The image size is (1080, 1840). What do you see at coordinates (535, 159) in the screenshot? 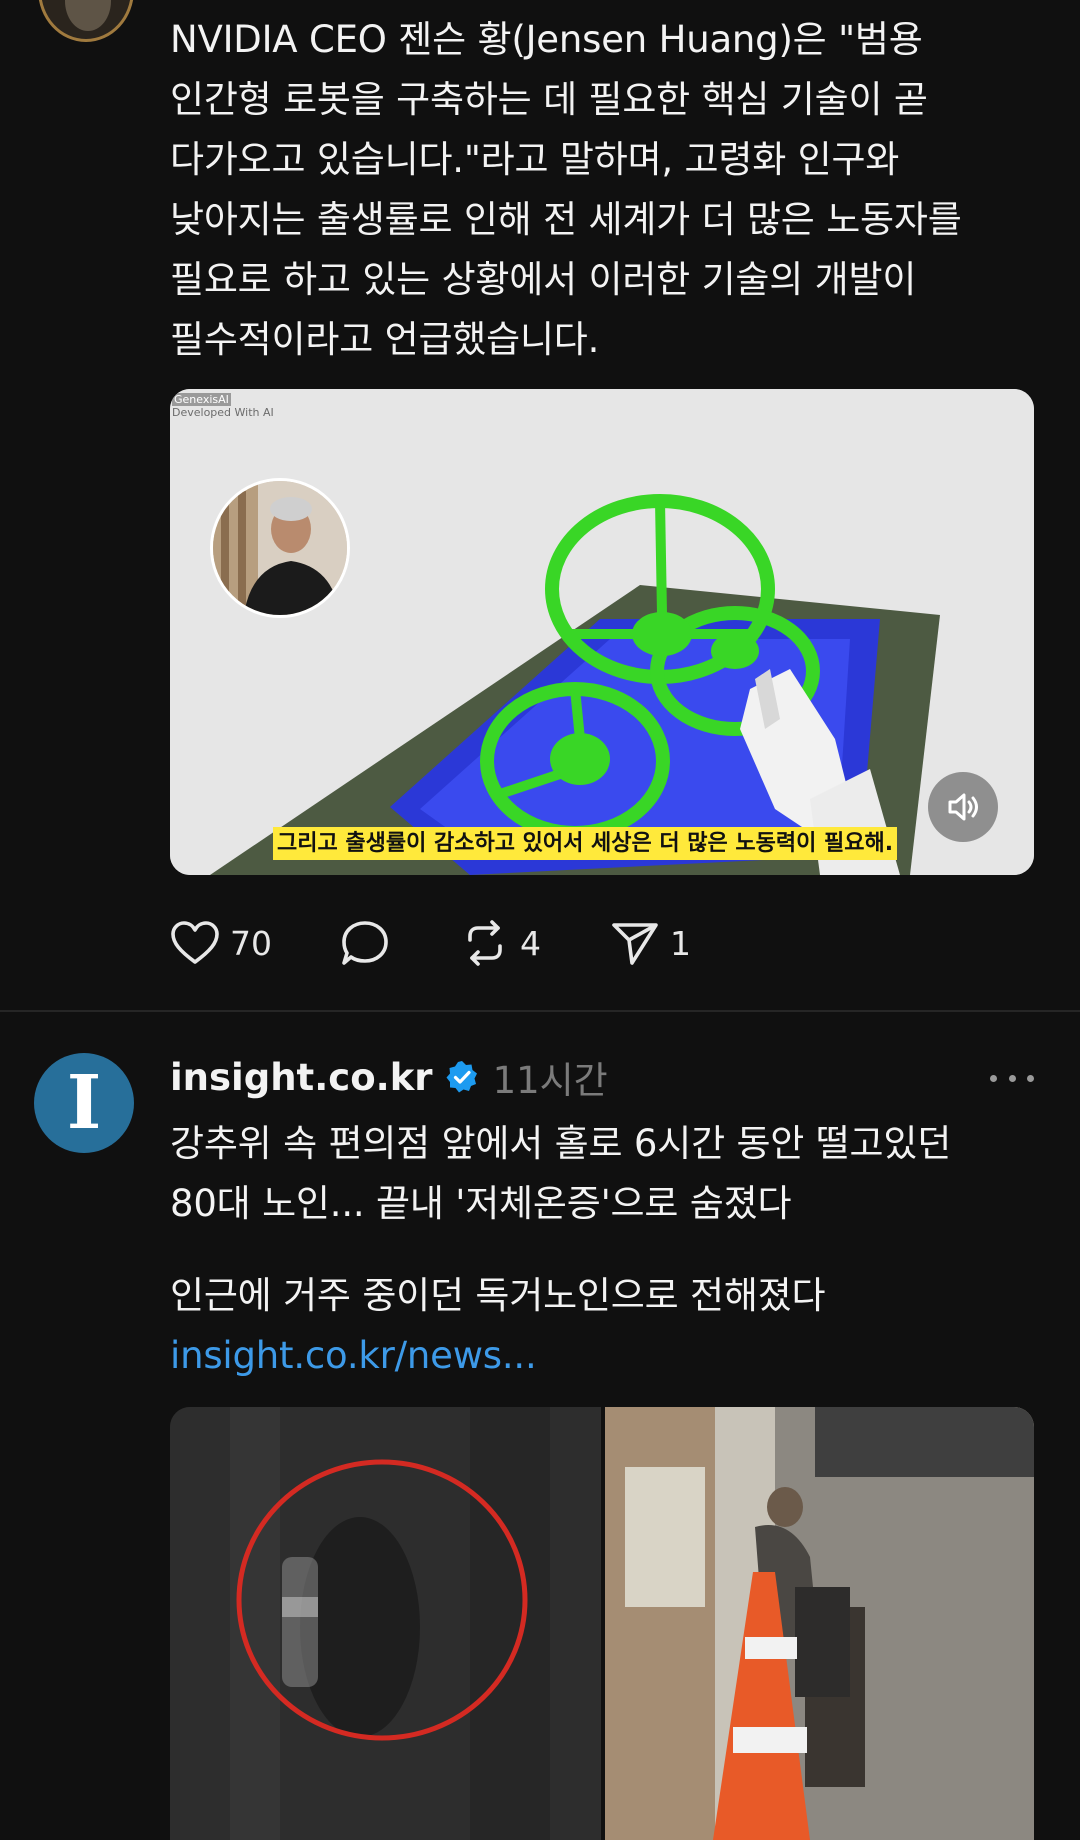
I see `post-text-line: 다가오고 있습니다."라고 말하며, 고령화 인구와` at bounding box center [535, 159].